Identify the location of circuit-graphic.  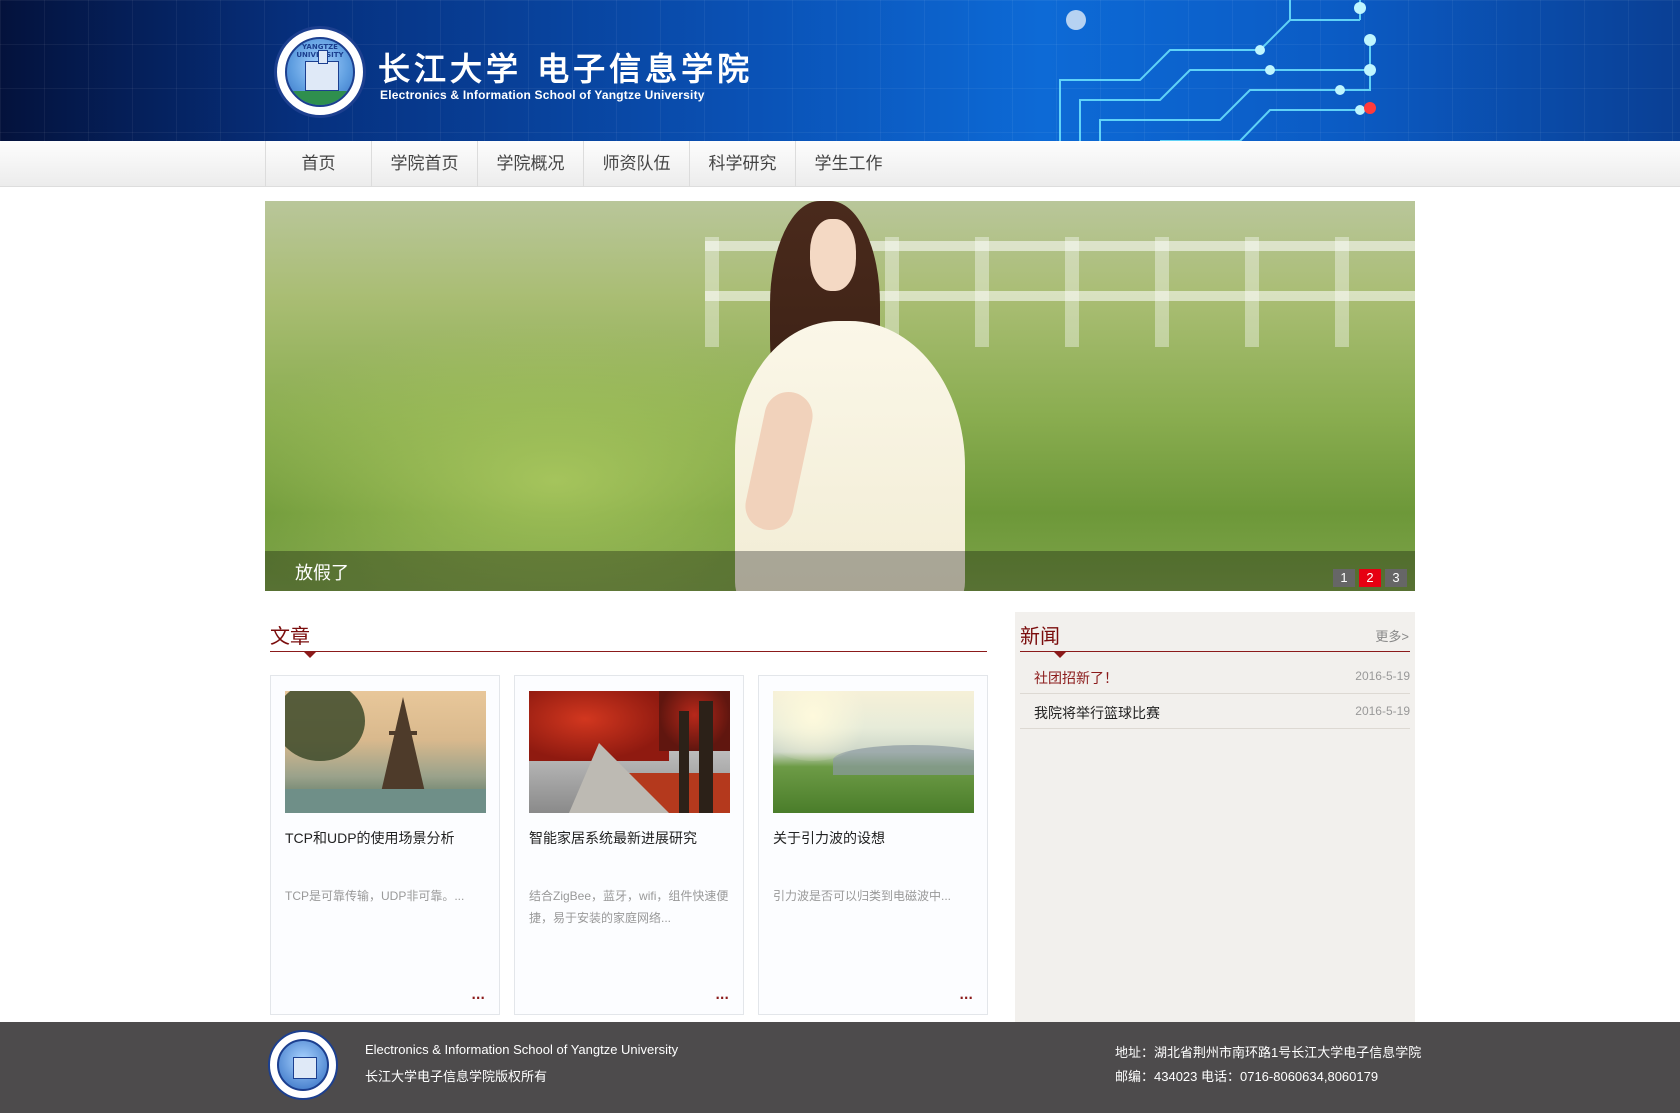
(1217, 70).